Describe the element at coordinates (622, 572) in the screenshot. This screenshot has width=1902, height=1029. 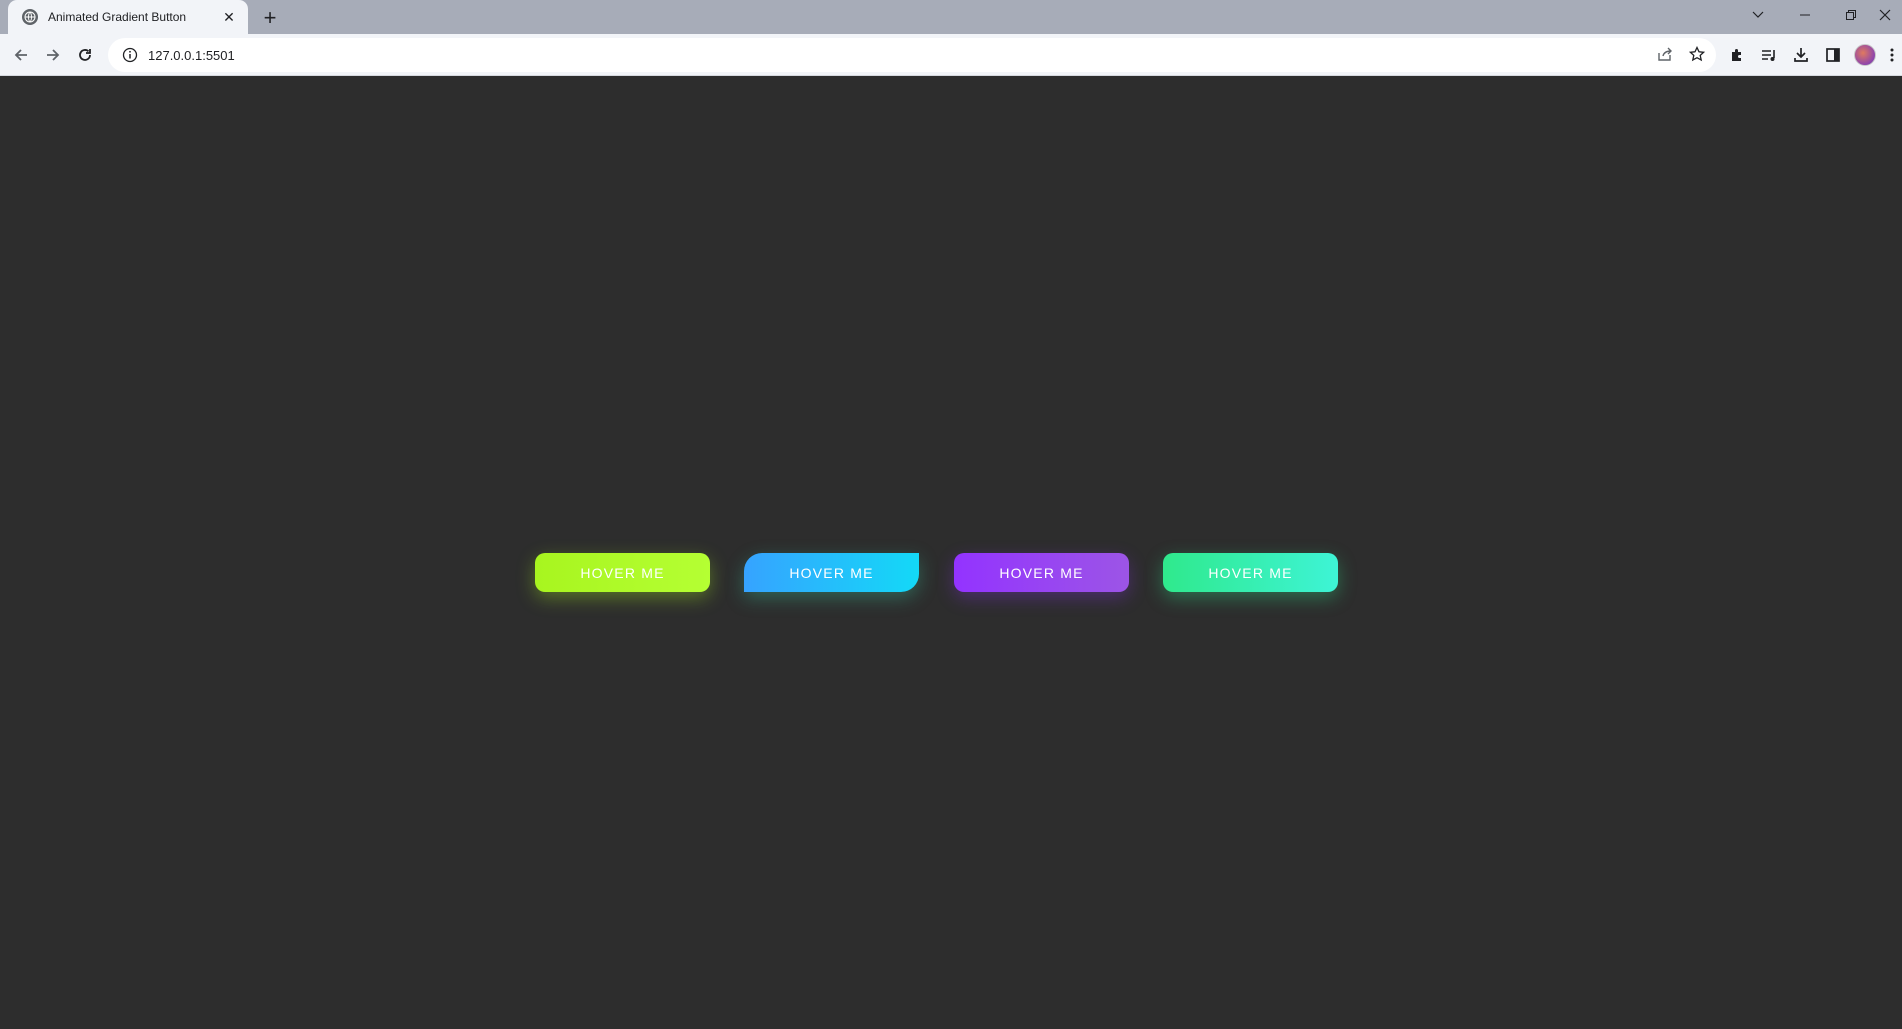
I see `hover-me-button-lime: HOVER ME` at that location.